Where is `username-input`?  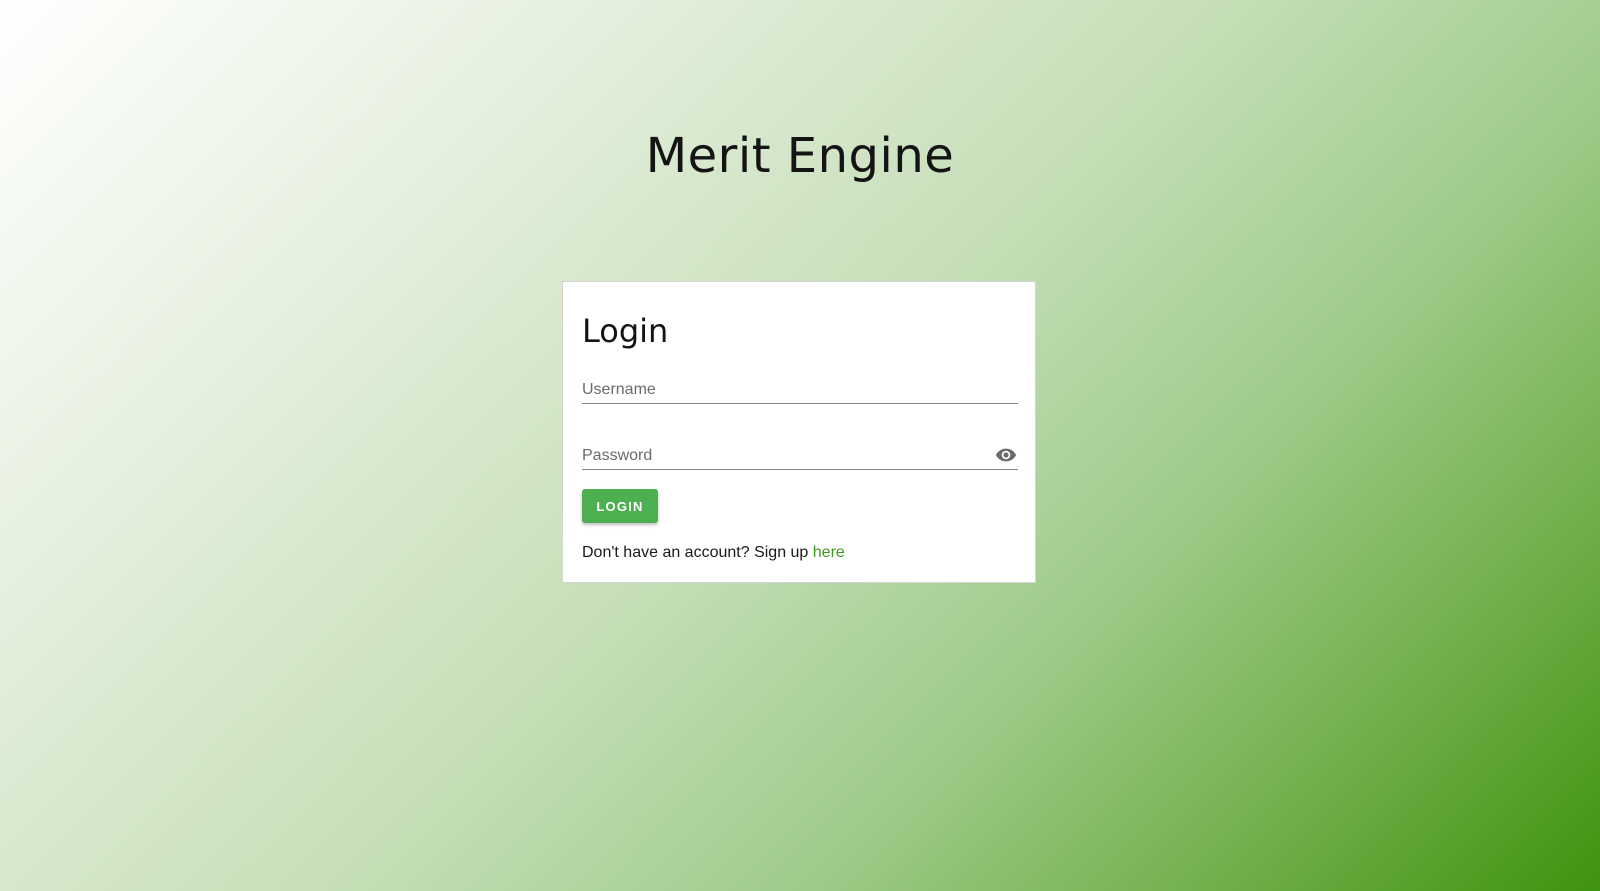 username-input is located at coordinates (782, 390).